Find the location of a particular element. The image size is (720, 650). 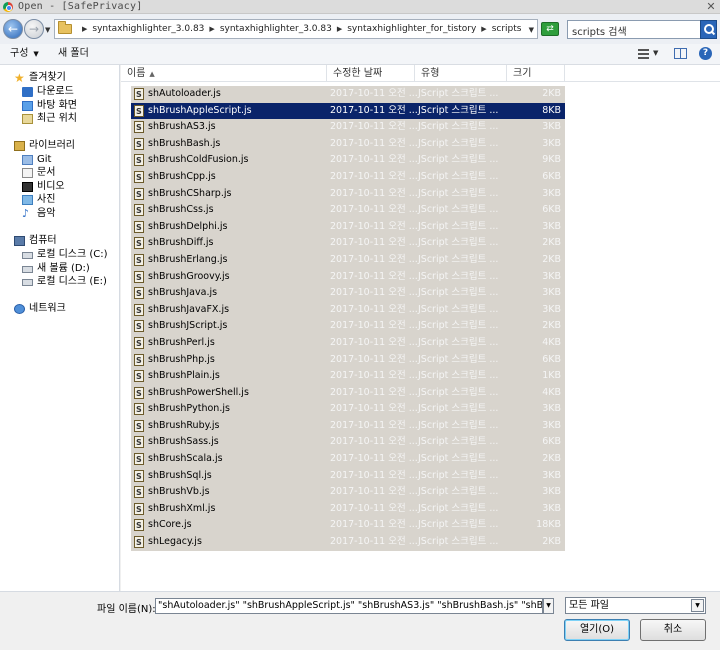

pictures-icon is located at coordinates (27, 200).